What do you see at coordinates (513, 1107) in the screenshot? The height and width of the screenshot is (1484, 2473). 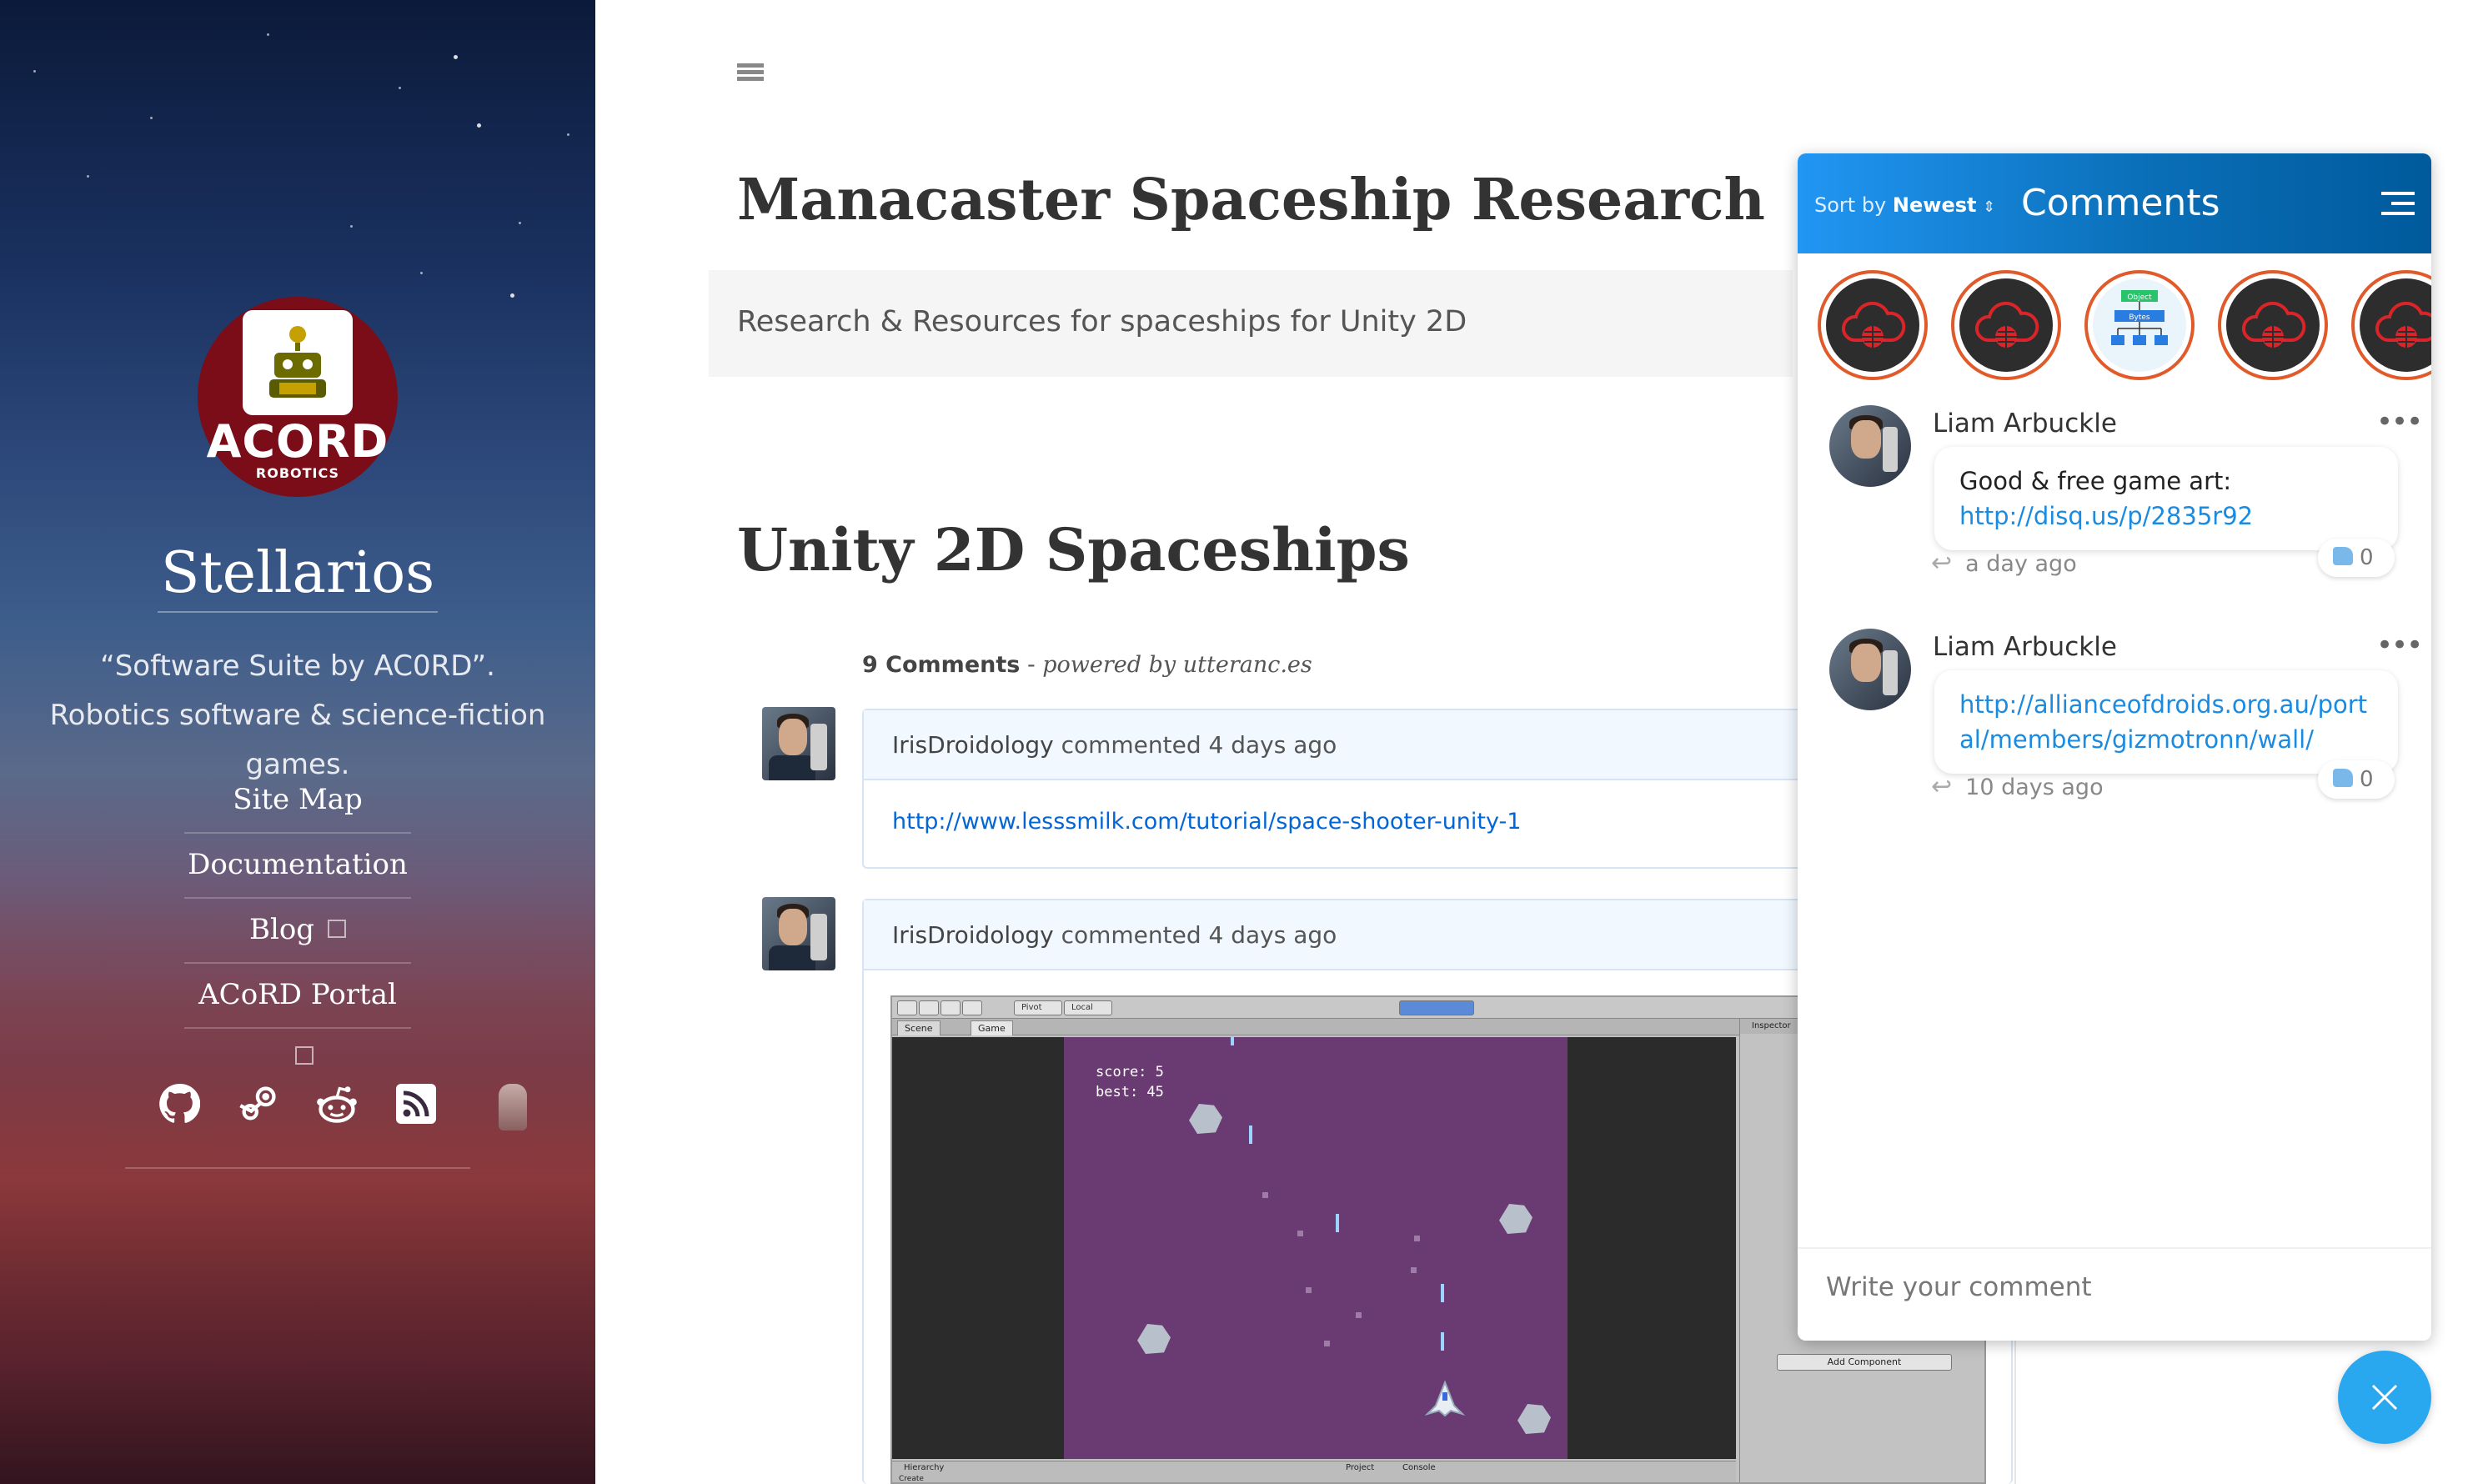 I see `astronaut-figure` at bounding box center [513, 1107].